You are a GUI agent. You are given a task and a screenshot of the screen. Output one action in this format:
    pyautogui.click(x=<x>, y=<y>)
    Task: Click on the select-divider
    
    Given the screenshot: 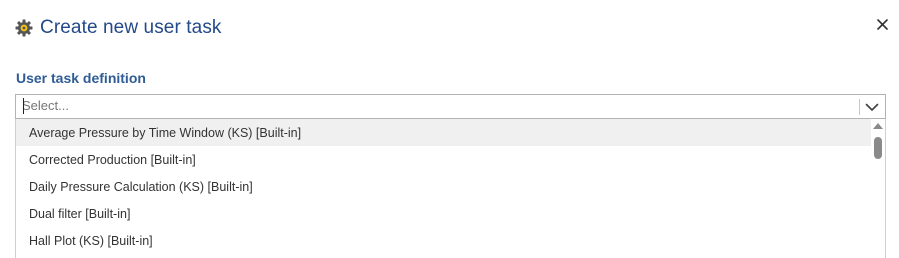 What is the action you would take?
    pyautogui.click(x=859, y=107)
    